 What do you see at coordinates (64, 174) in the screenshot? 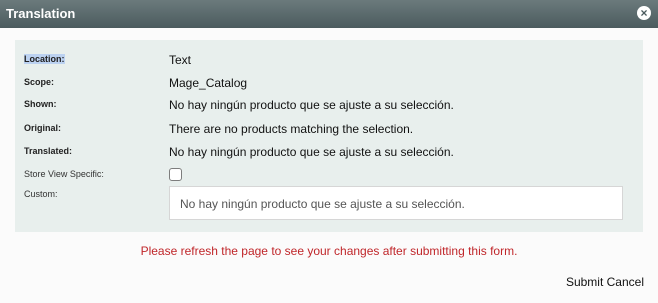
I see `store-view-specific-label: Store View Specific:` at bounding box center [64, 174].